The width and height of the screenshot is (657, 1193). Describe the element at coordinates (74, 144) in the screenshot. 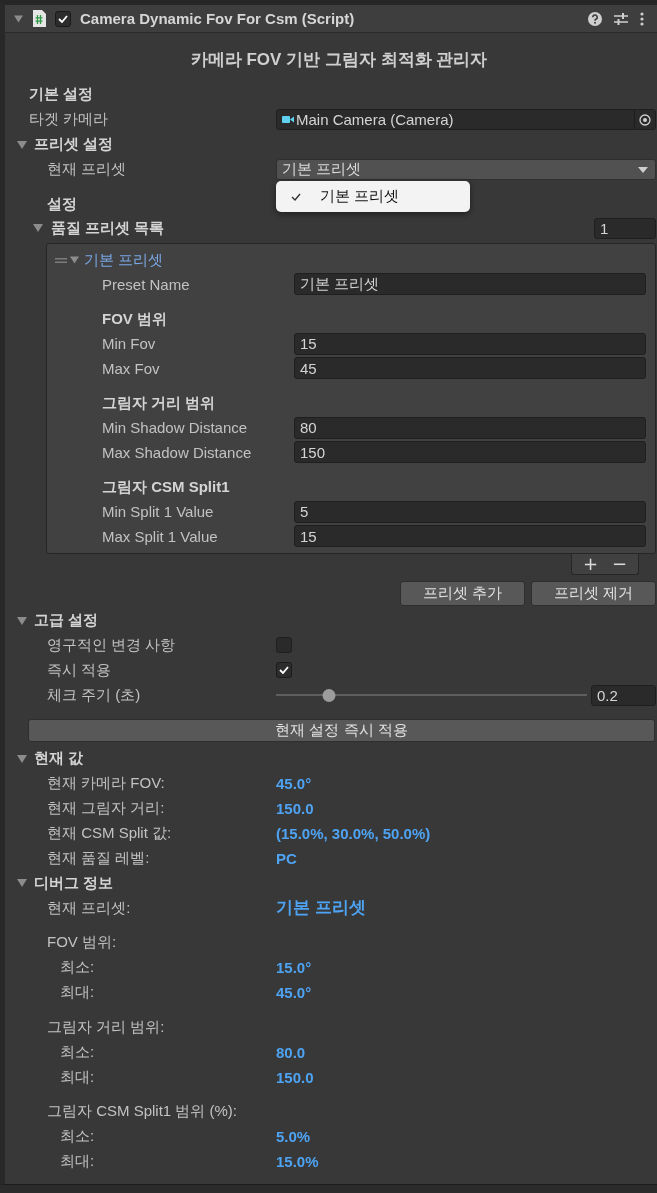

I see `section-title: 프리셋 설정` at that location.